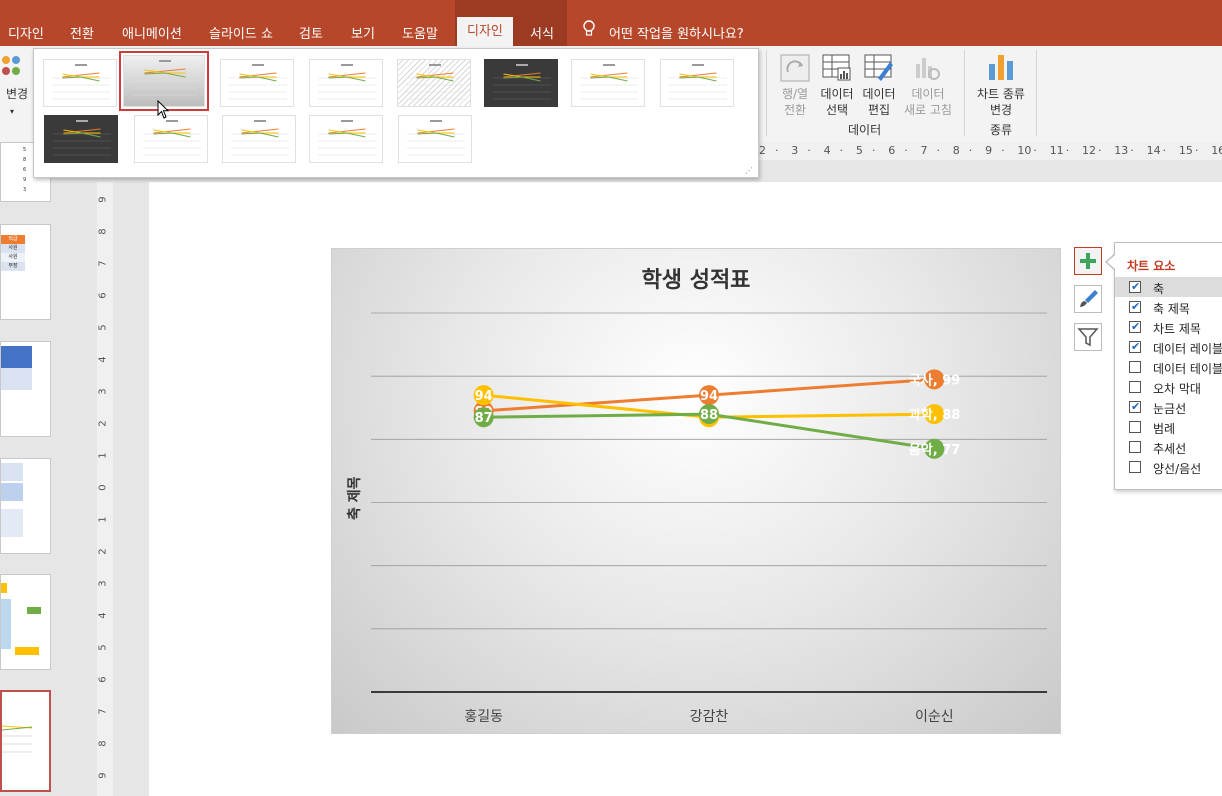 The height and width of the screenshot is (796, 1222). I want to click on x-axis-tick-label: 홍길동, so click(483, 717).